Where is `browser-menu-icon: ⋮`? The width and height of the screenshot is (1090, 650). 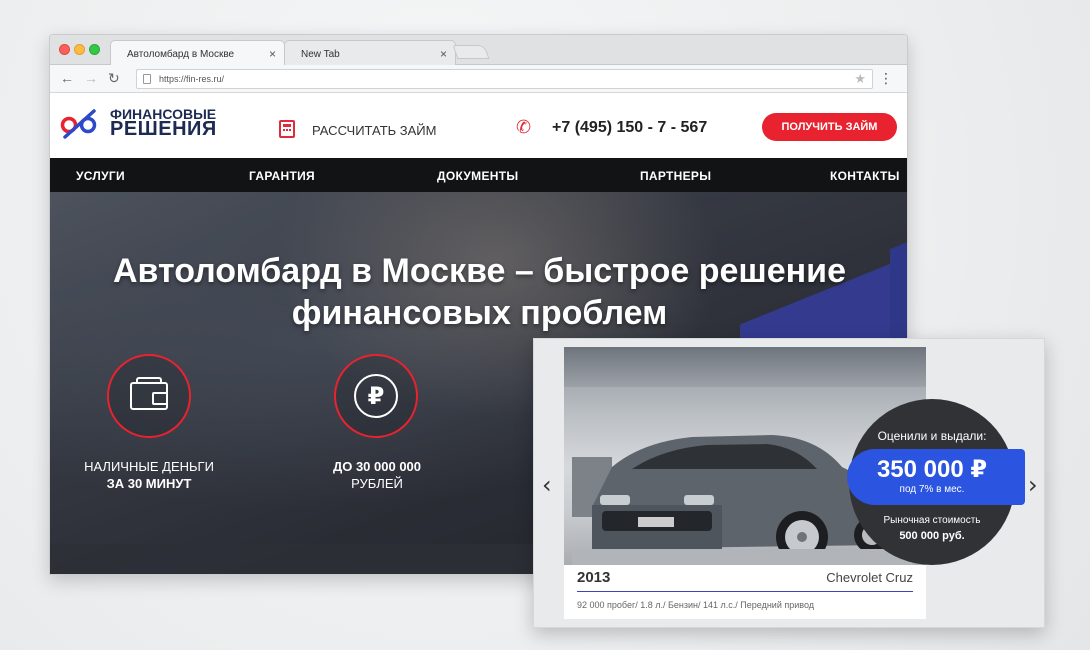 browser-menu-icon: ⋮ is located at coordinates (886, 78).